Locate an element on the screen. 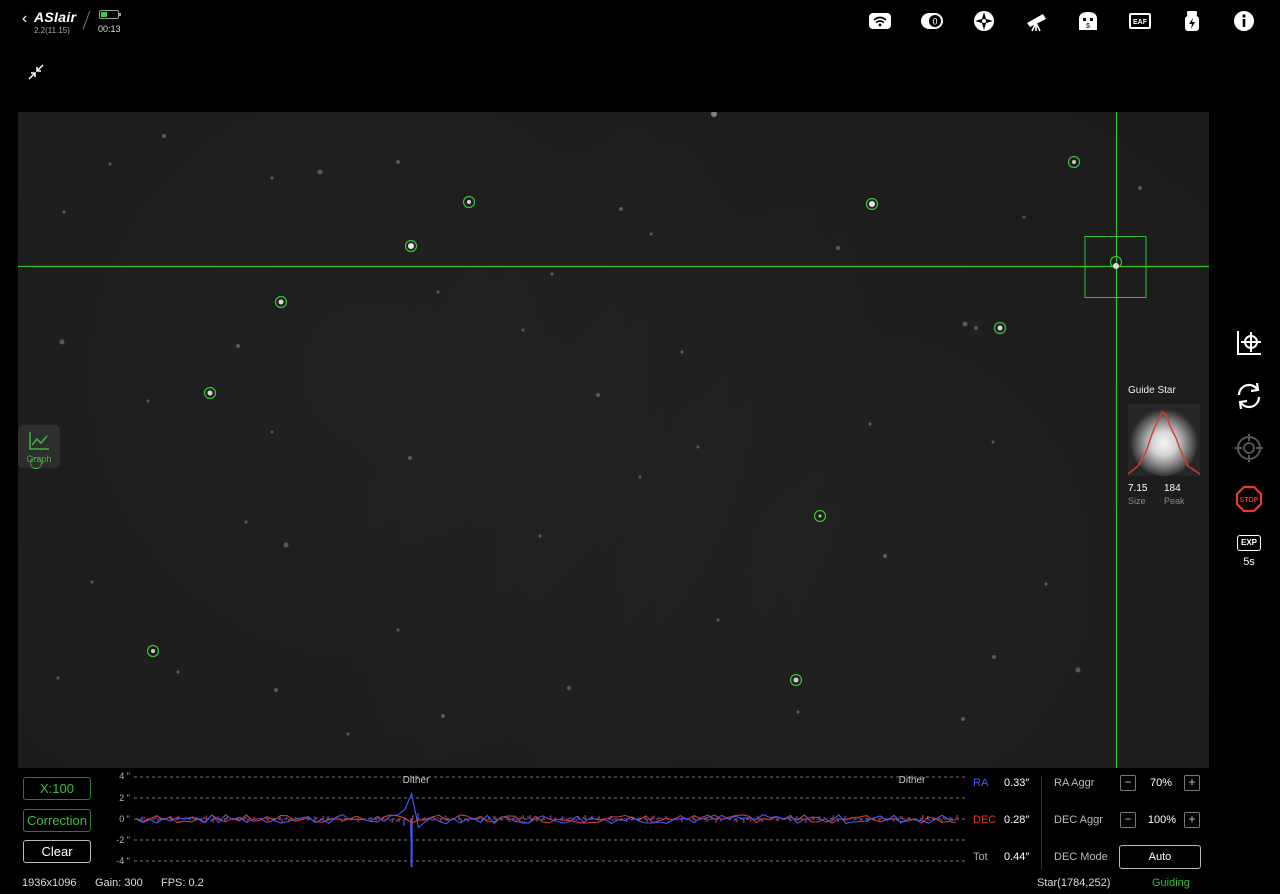 This screenshot has height=894, width=1280. wifi-icon is located at coordinates (880, 21).